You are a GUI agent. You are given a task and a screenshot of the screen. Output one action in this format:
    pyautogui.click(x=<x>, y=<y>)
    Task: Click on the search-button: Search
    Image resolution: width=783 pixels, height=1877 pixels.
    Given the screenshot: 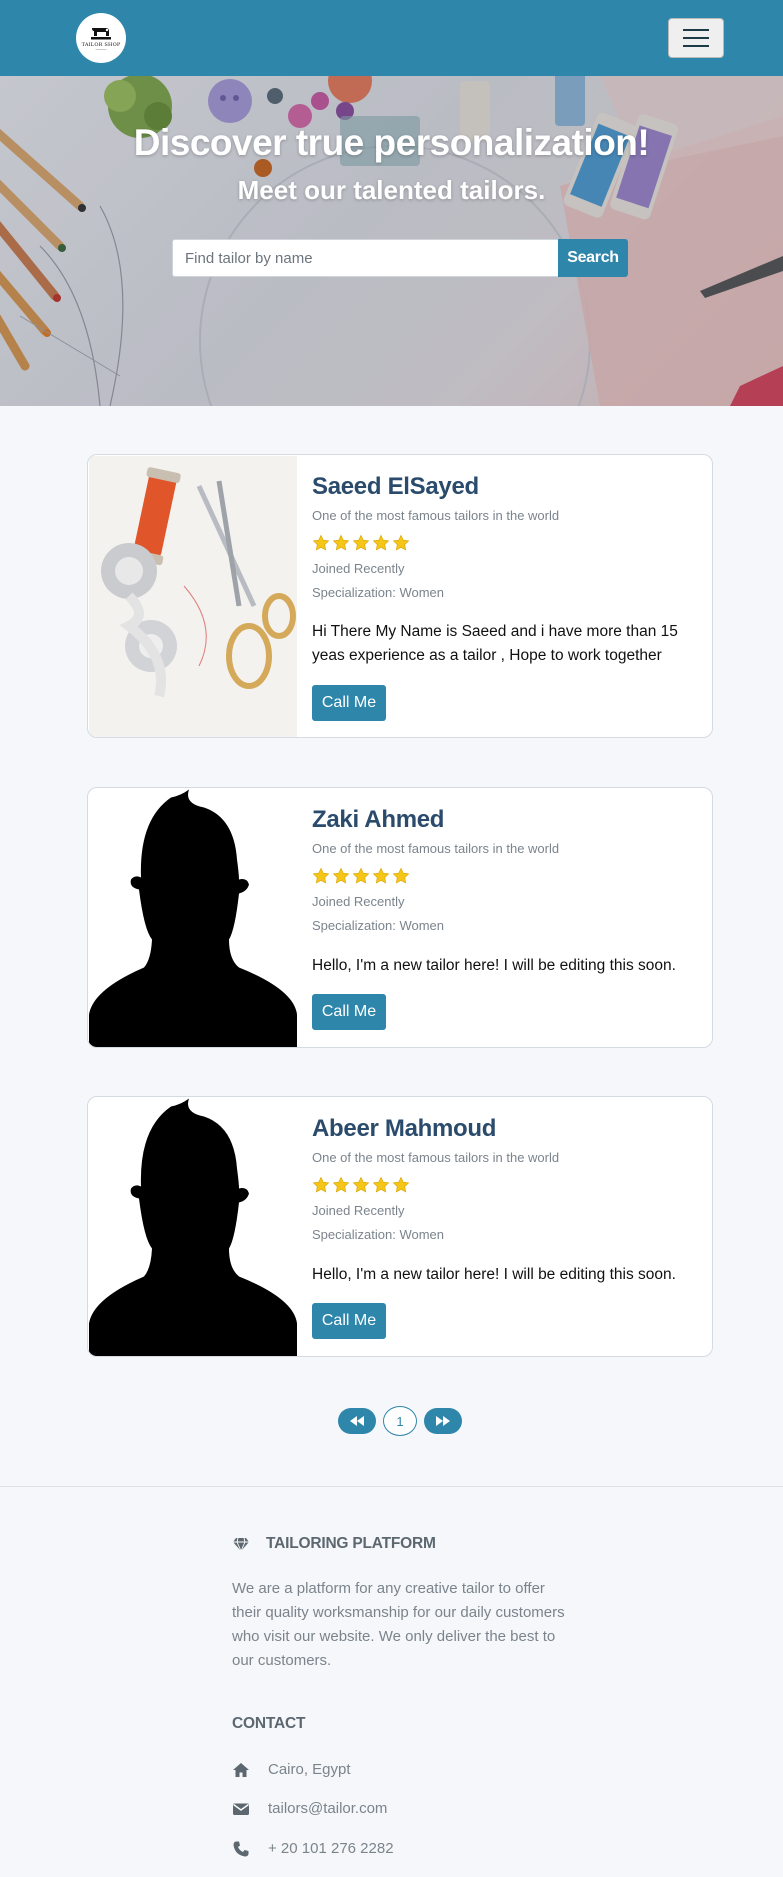 What is the action you would take?
    pyautogui.click(x=593, y=258)
    